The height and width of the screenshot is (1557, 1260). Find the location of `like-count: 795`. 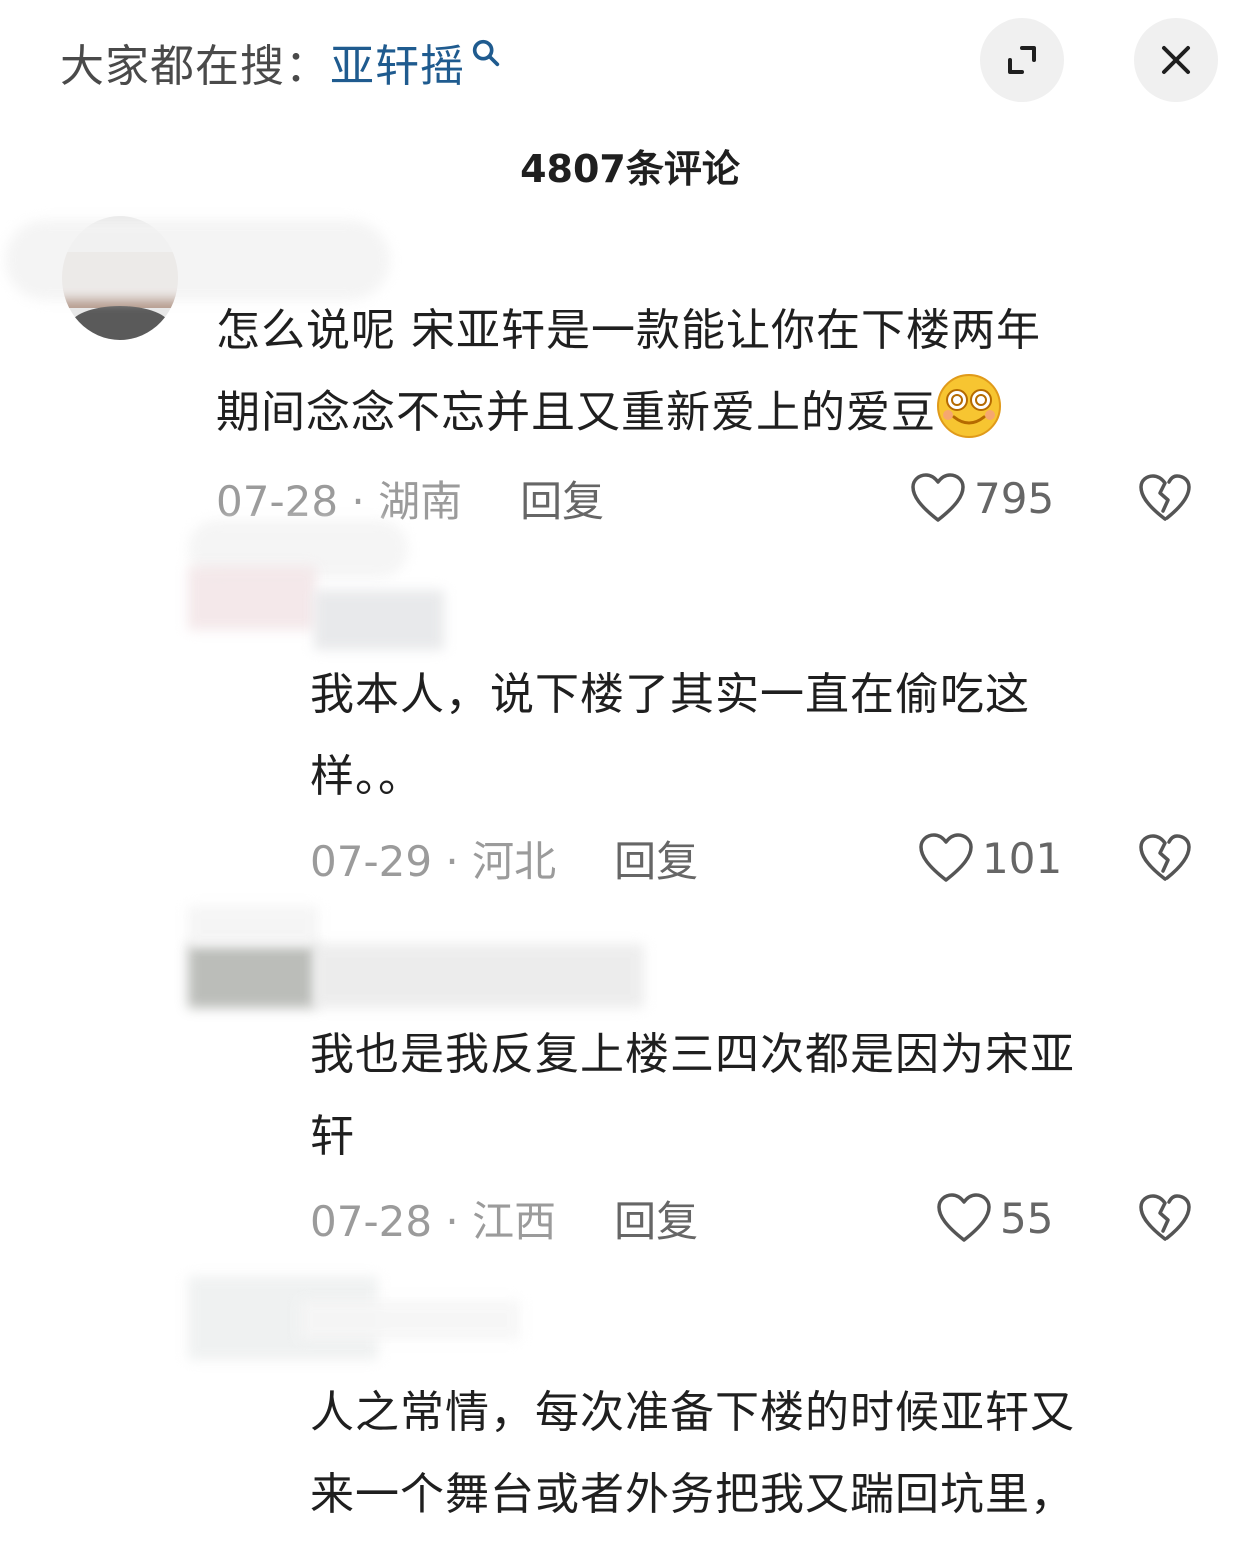

like-count: 795 is located at coordinates (1014, 498).